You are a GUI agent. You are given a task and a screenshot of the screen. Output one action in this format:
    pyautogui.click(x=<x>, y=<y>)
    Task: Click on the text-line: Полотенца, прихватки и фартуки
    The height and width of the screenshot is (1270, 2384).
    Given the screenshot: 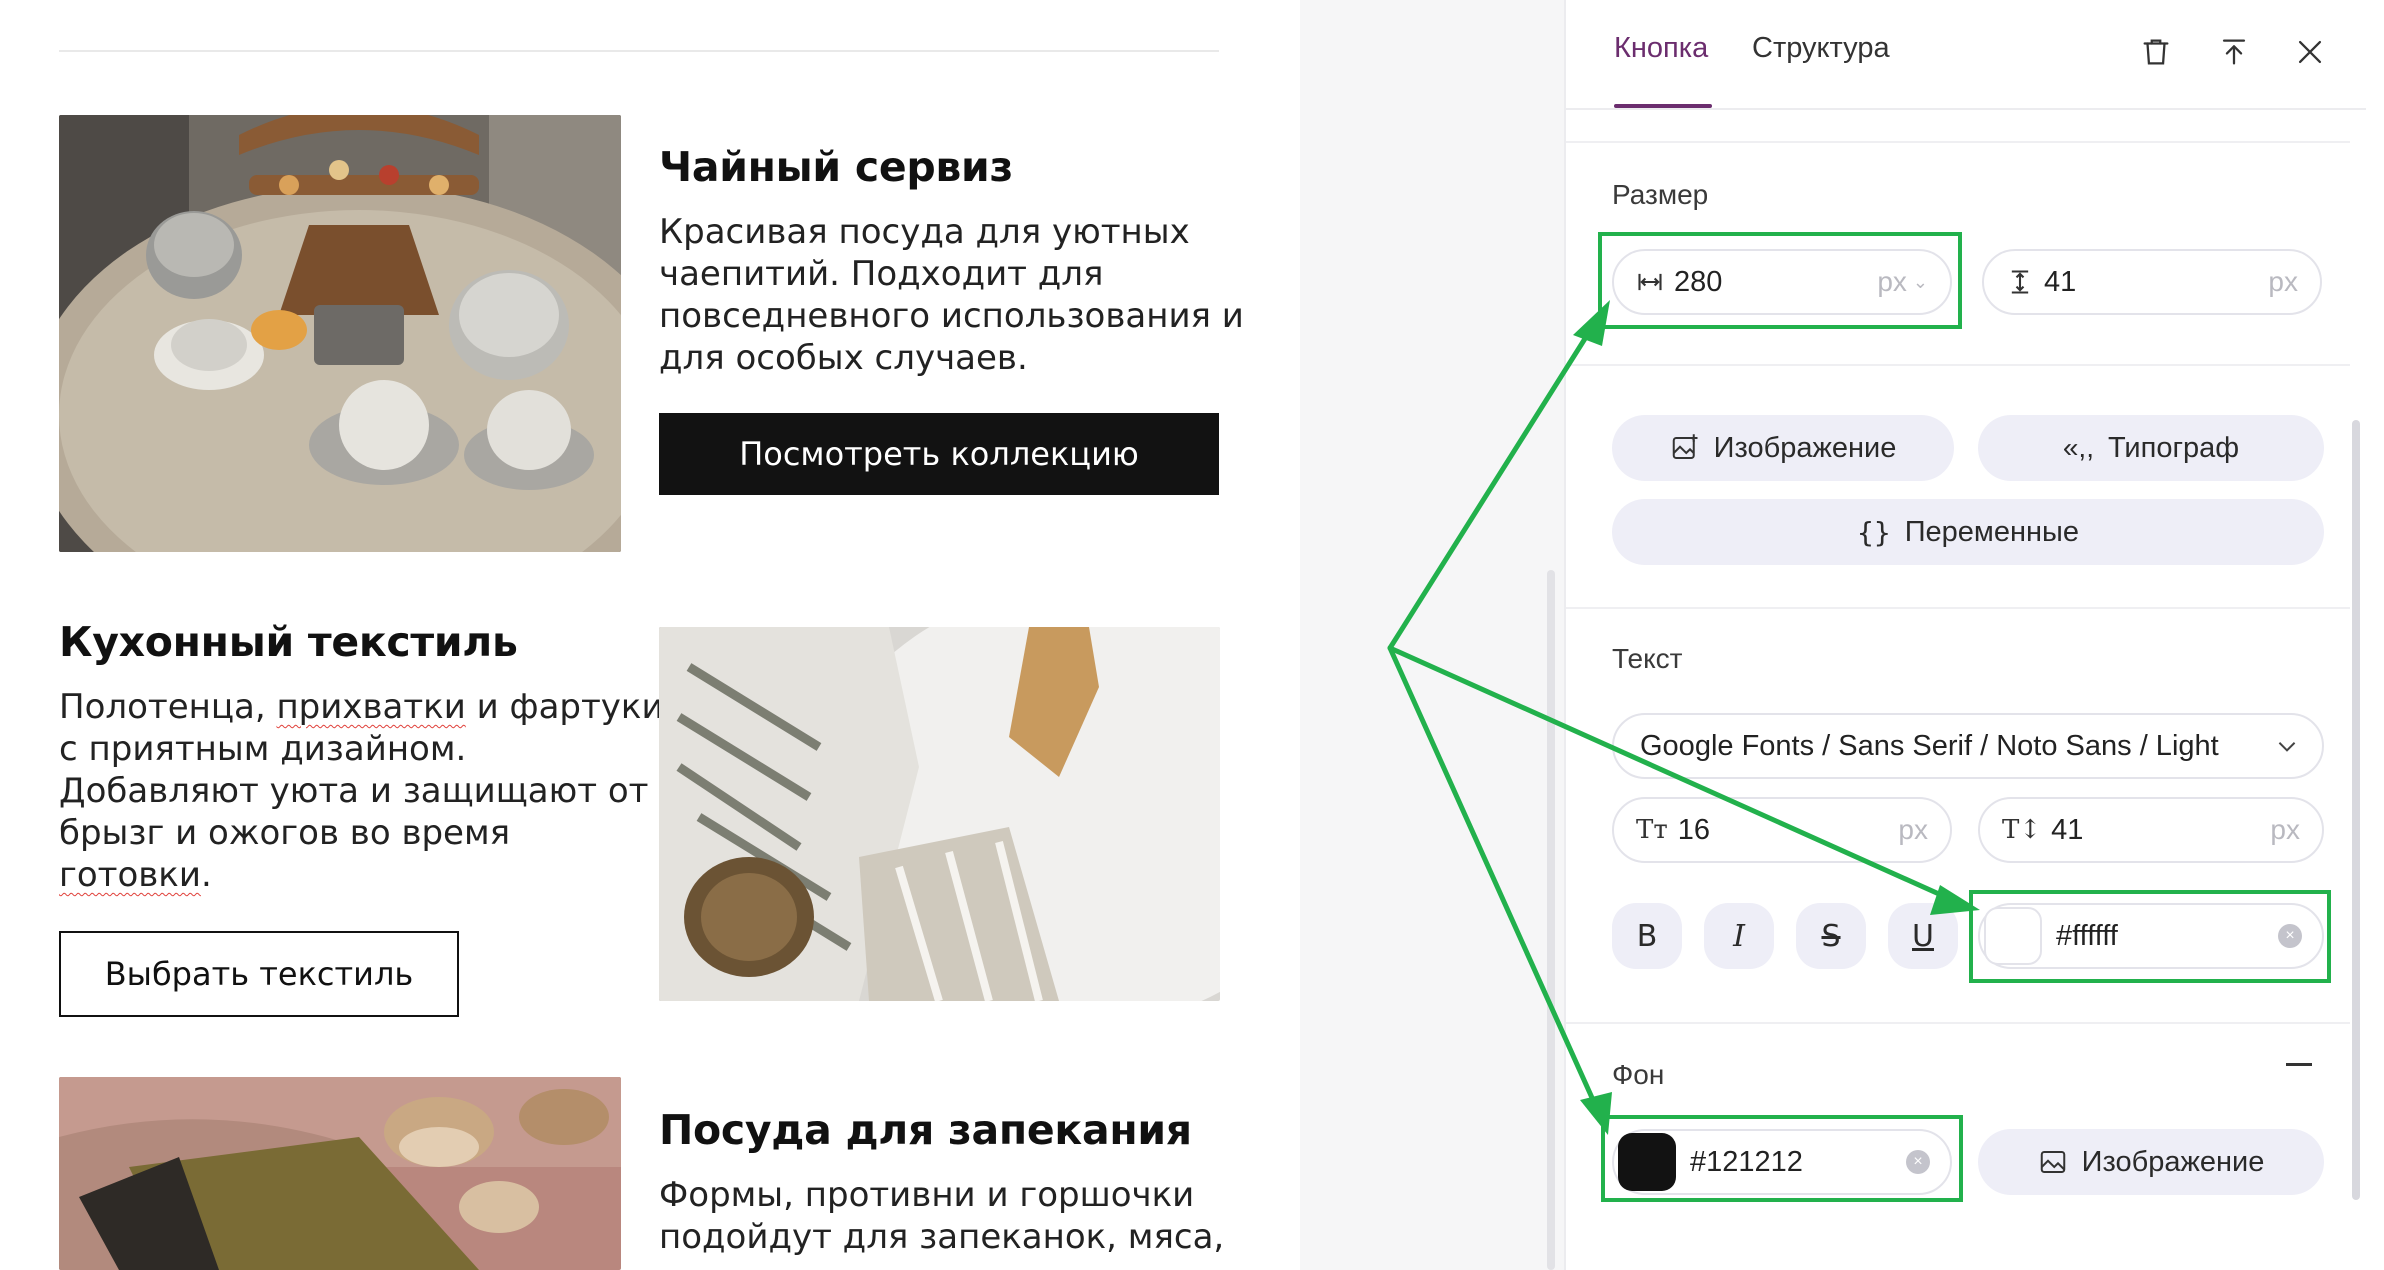 What is the action you would take?
    pyautogui.click(x=361, y=707)
    